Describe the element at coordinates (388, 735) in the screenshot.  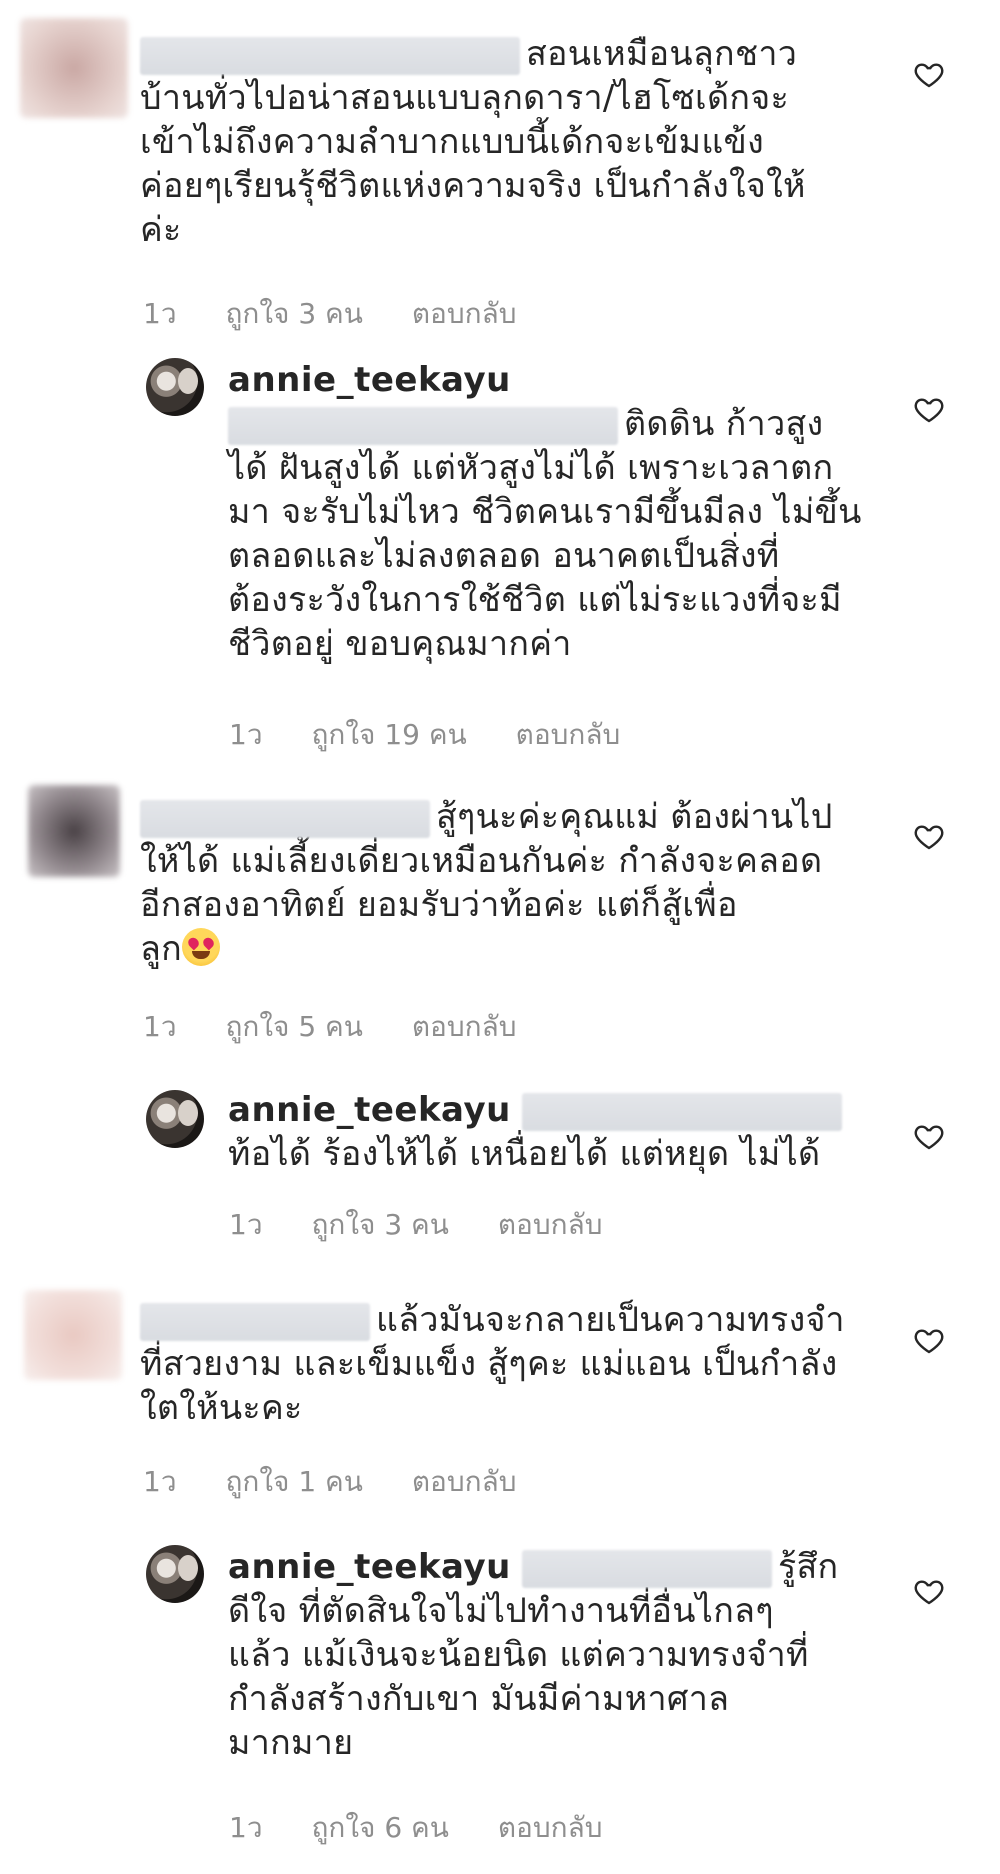
I see `likes-count: ถูกใจ 19 คน` at that location.